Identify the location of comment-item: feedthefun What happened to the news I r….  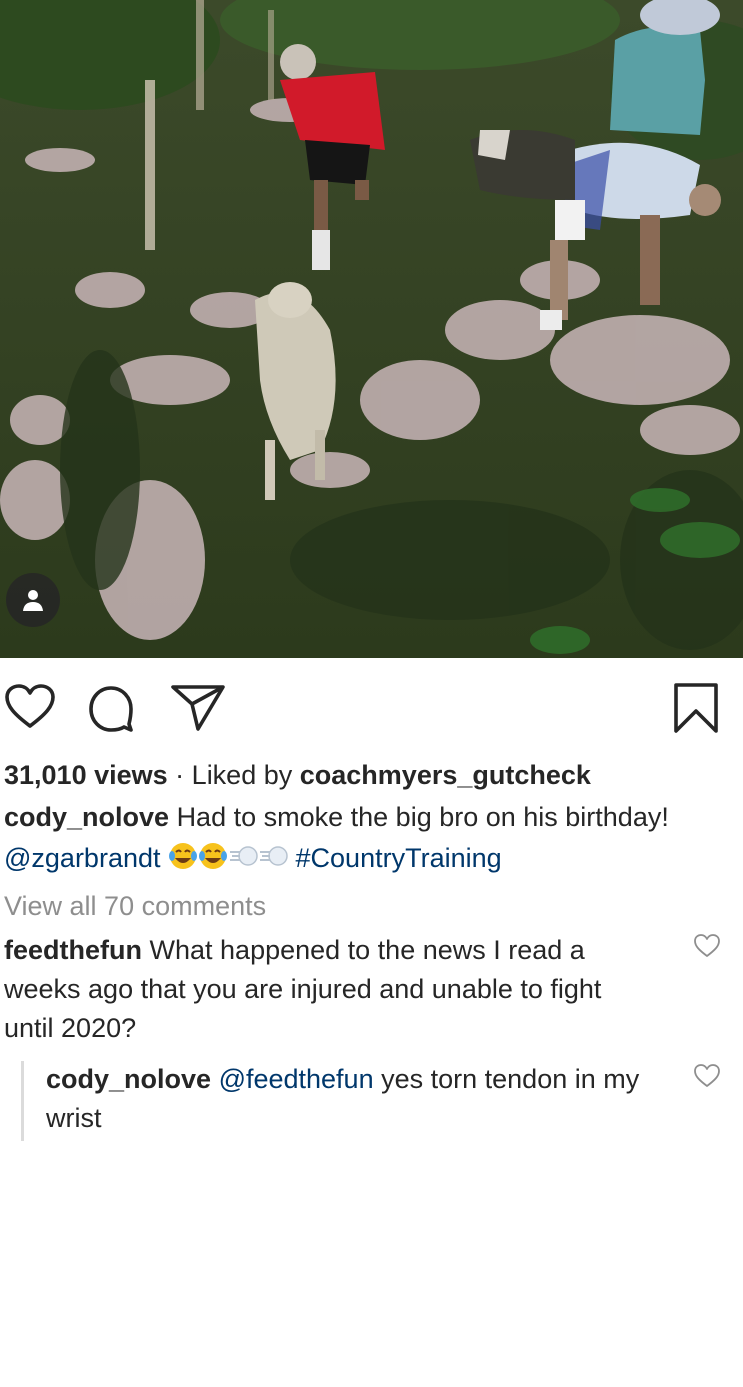
(328, 989).